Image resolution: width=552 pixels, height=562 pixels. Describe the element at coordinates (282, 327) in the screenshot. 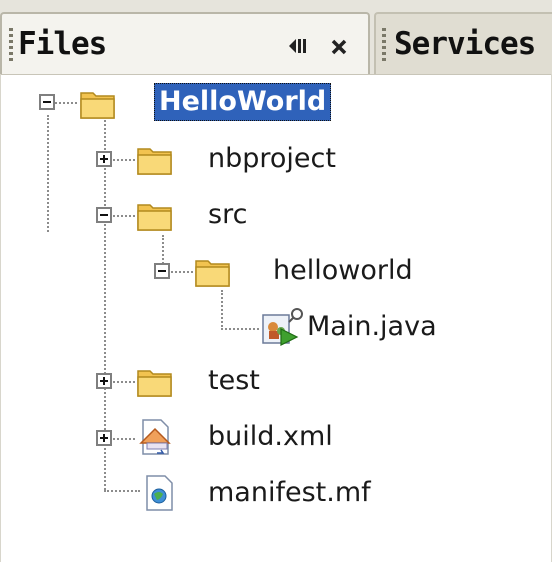

I see `java-class-icon` at that location.